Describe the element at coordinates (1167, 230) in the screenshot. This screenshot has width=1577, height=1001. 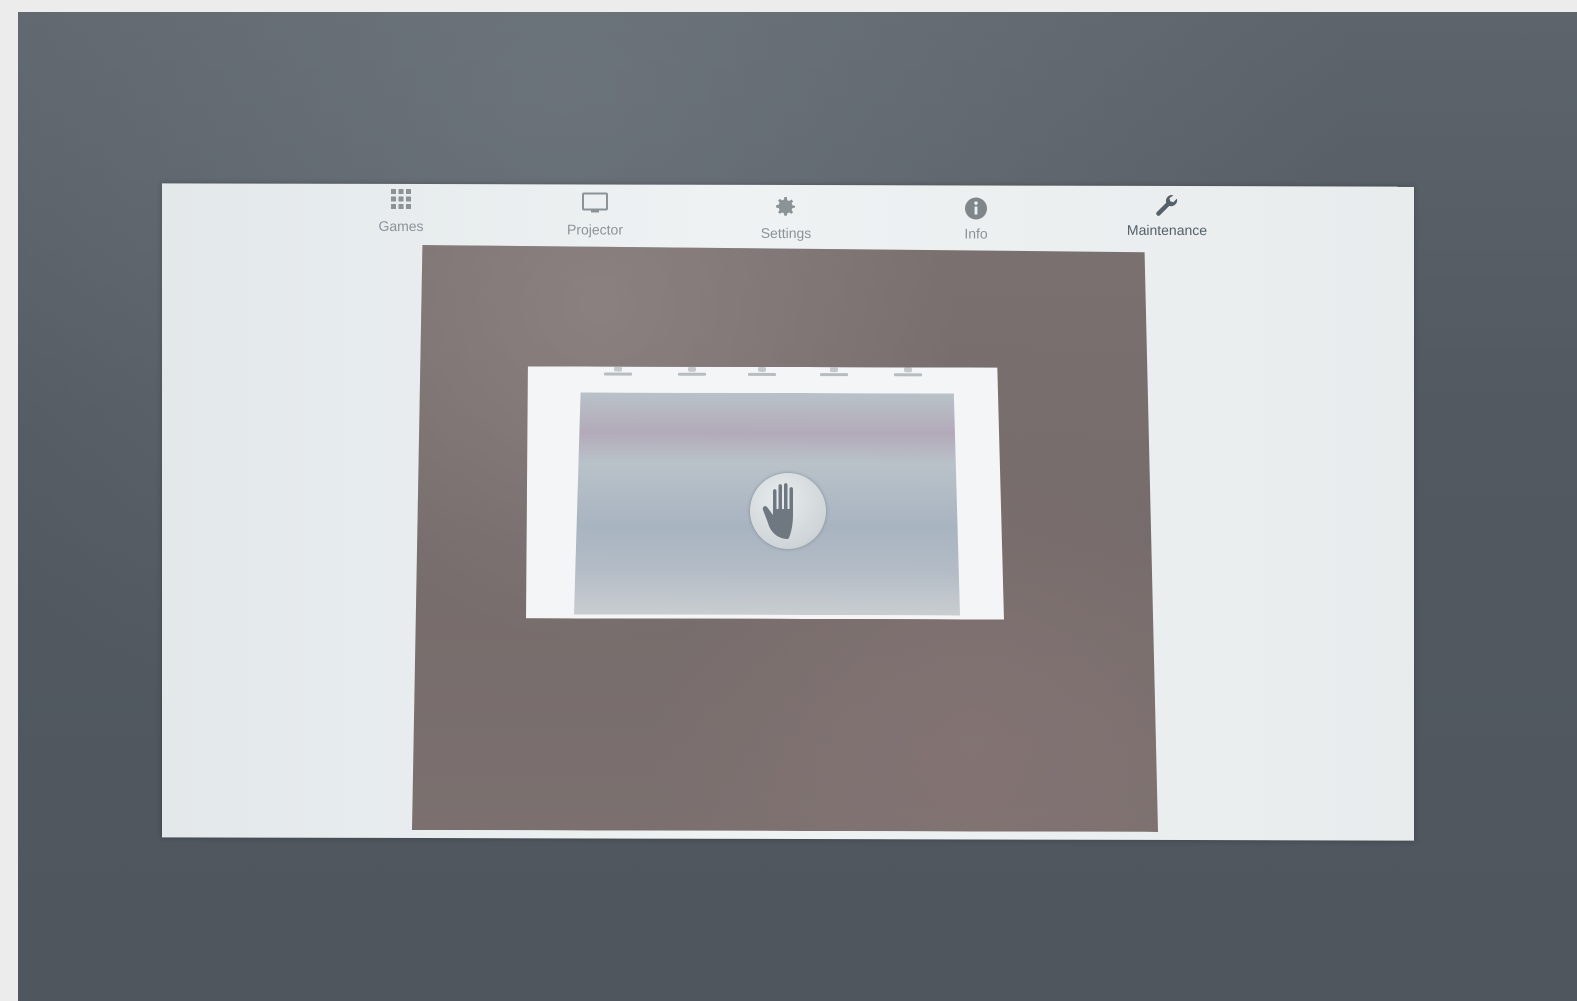
I see `tab-label: Maintenance` at that location.